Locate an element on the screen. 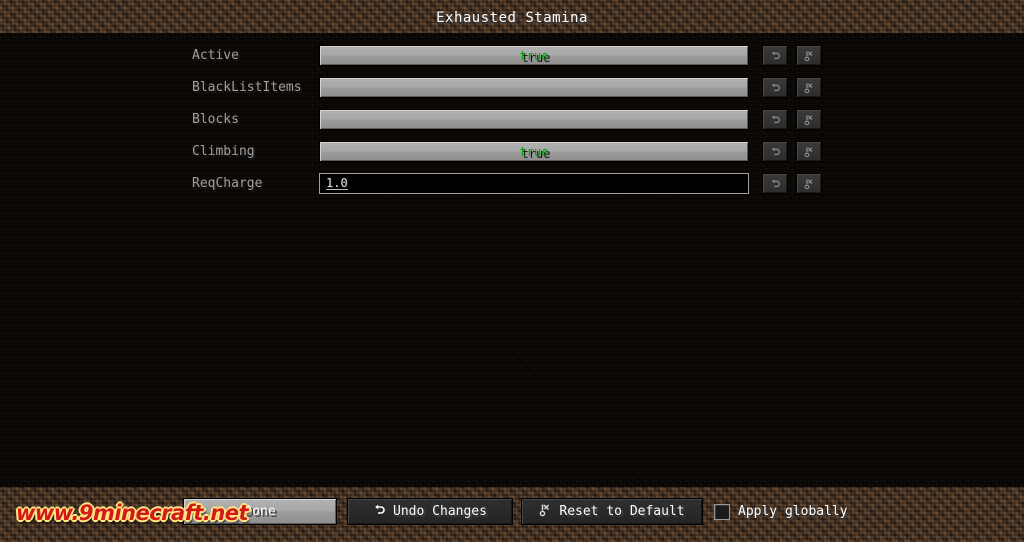 Image resolution: width=1024 pixels, height=542 pixels. done-button: Done is located at coordinates (260, 511).